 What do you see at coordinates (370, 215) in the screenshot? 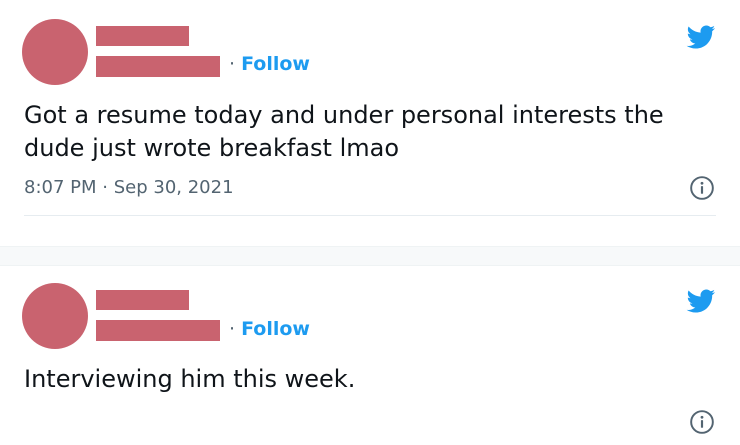
I see `divider` at bounding box center [370, 215].